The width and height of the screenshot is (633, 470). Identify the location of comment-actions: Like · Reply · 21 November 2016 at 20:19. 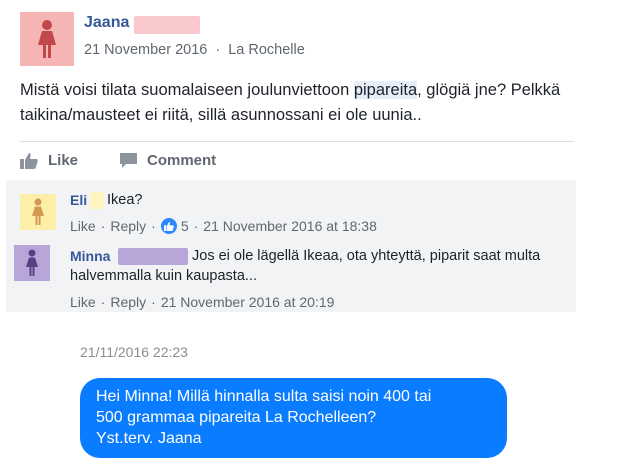
(202, 302).